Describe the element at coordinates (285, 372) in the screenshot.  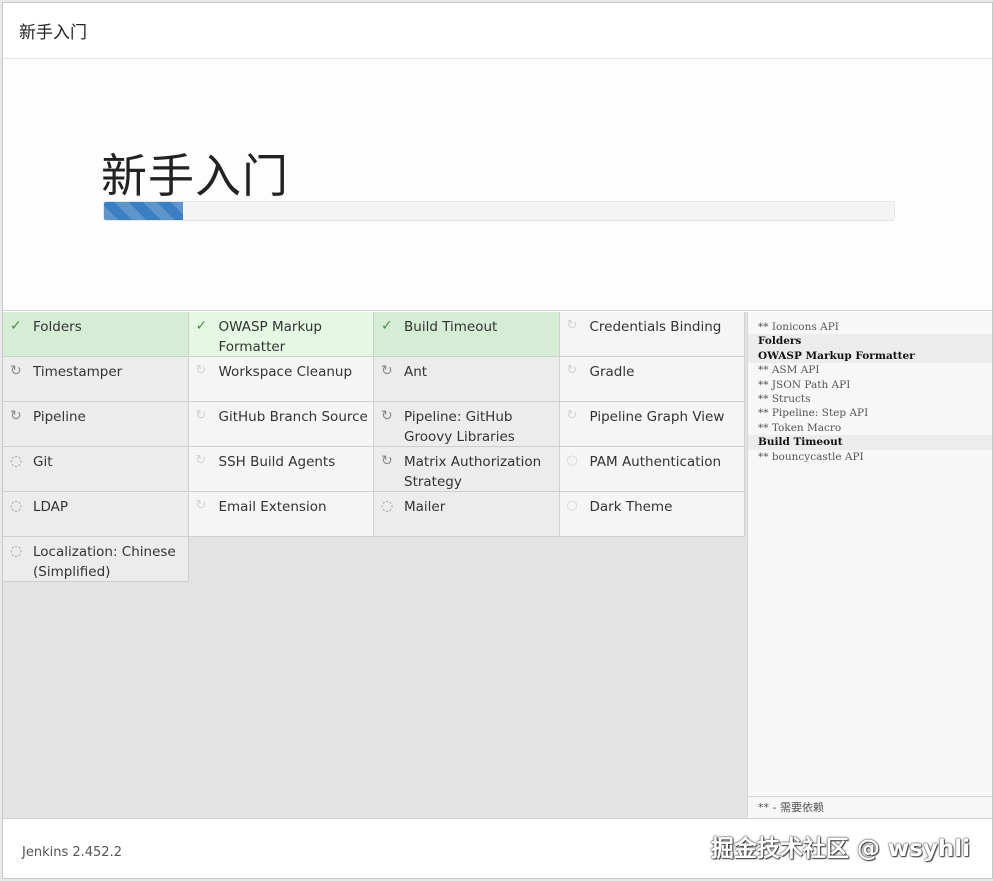
I see `plugin-item-label: Workspace Cleanup` at that location.